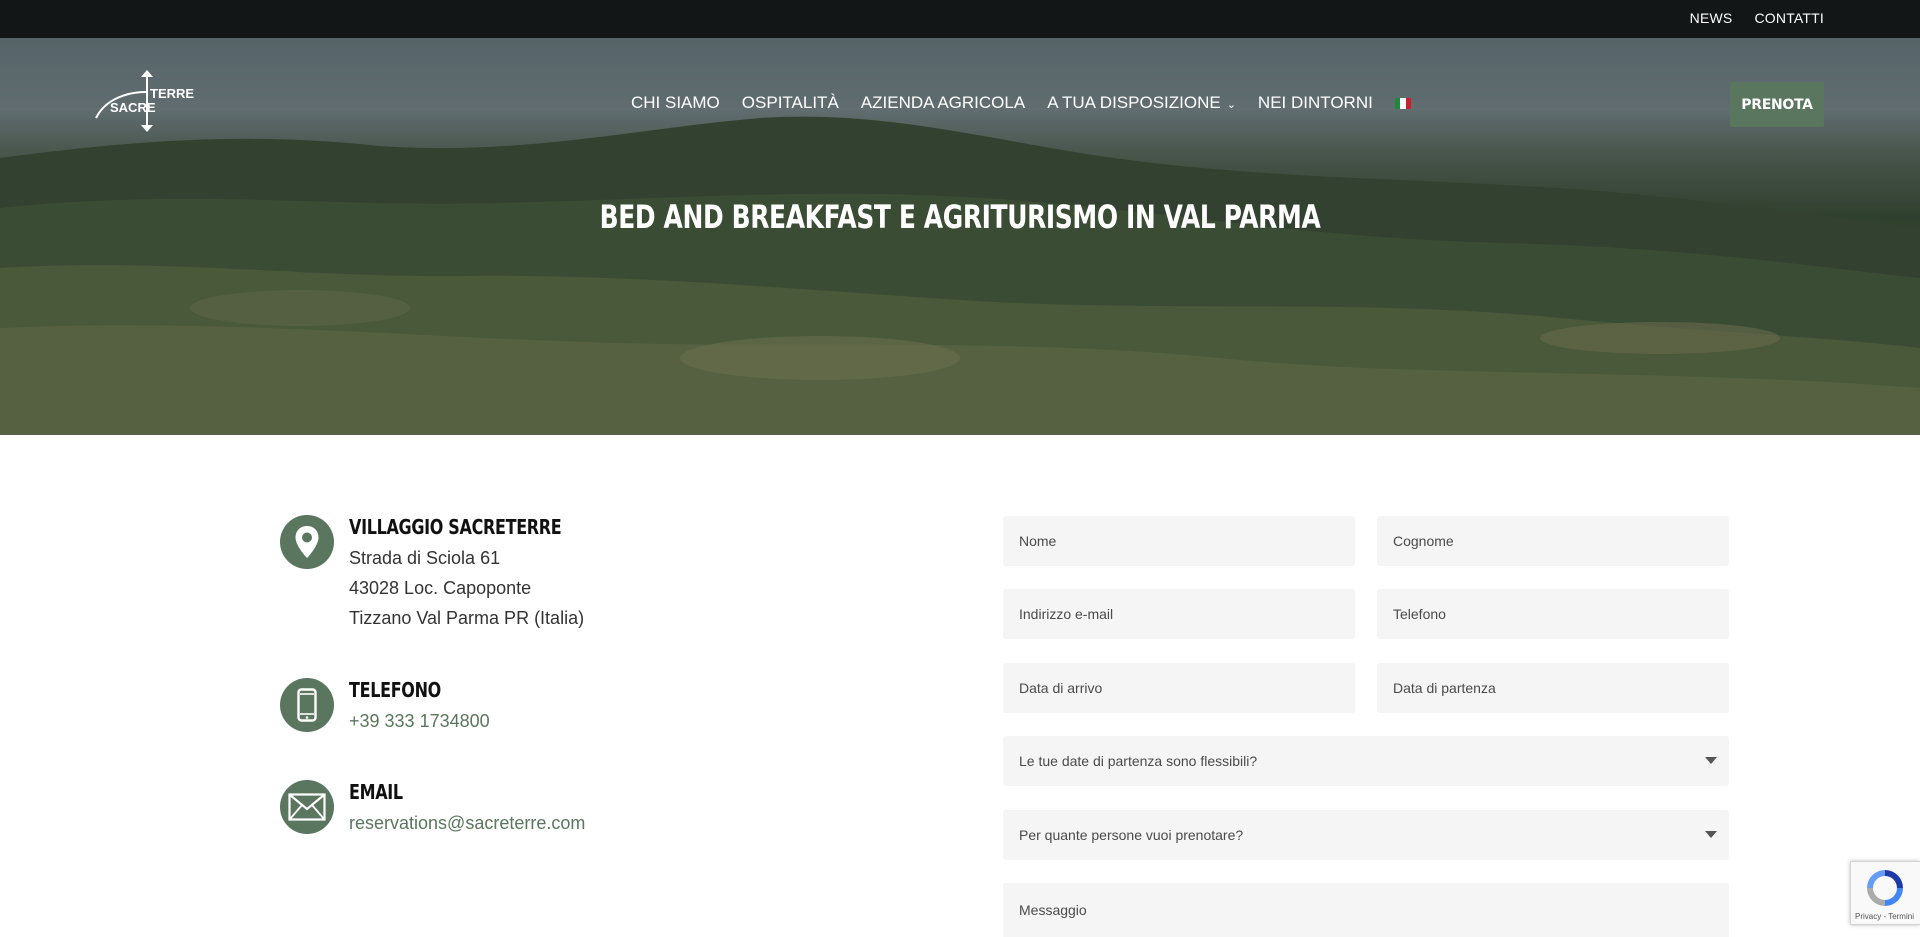 The width and height of the screenshot is (1920, 937). Describe the element at coordinates (1711, 18) in the screenshot. I see `news-link: NEWS` at that location.